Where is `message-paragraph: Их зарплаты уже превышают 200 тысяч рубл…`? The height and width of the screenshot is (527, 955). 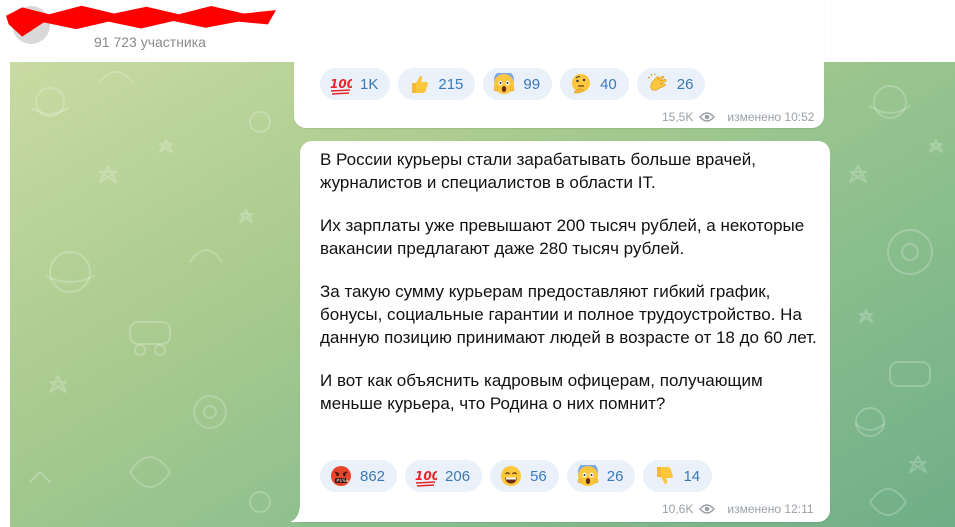 message-paragraph: Их зарплаты уже превышают 200 тысяч рубл… is located at coordinates (562, 237).